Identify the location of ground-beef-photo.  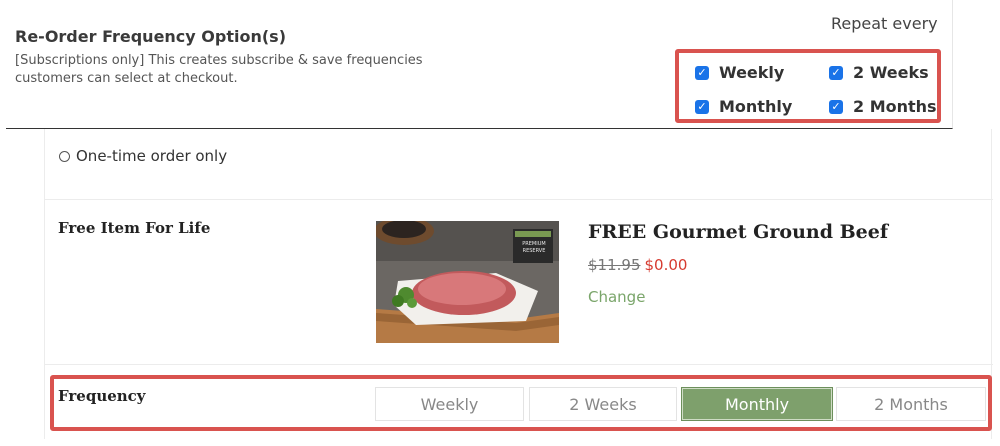
(467, 282).